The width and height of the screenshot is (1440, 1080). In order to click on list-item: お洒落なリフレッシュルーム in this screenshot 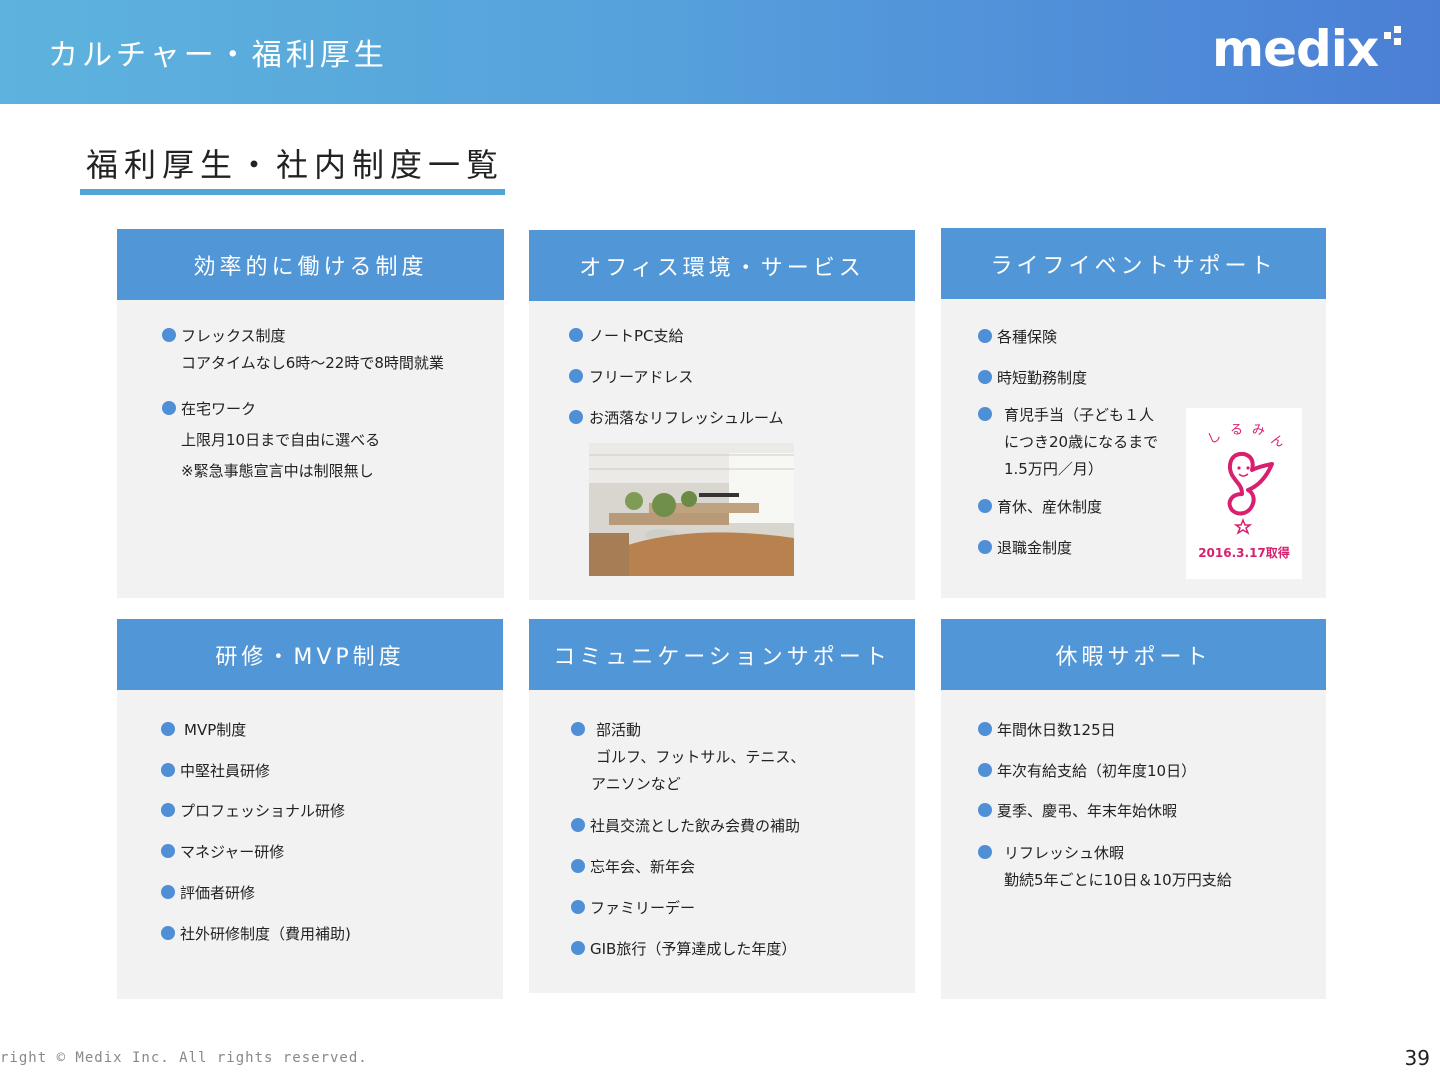, I will do `click(686, 418)`.